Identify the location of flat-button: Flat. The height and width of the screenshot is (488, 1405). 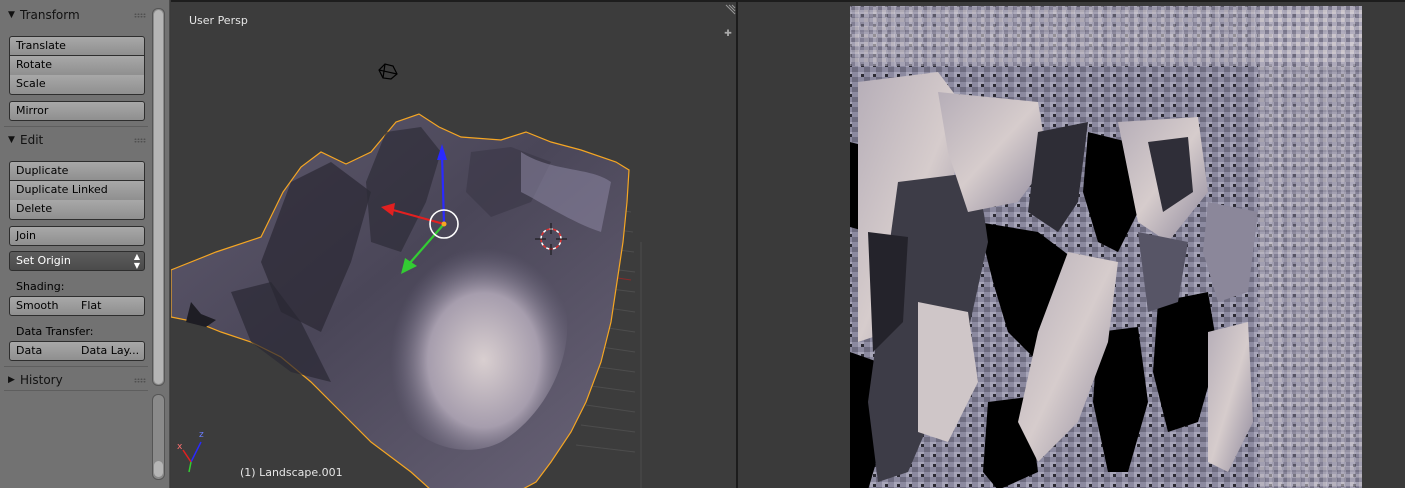
(110, 306).